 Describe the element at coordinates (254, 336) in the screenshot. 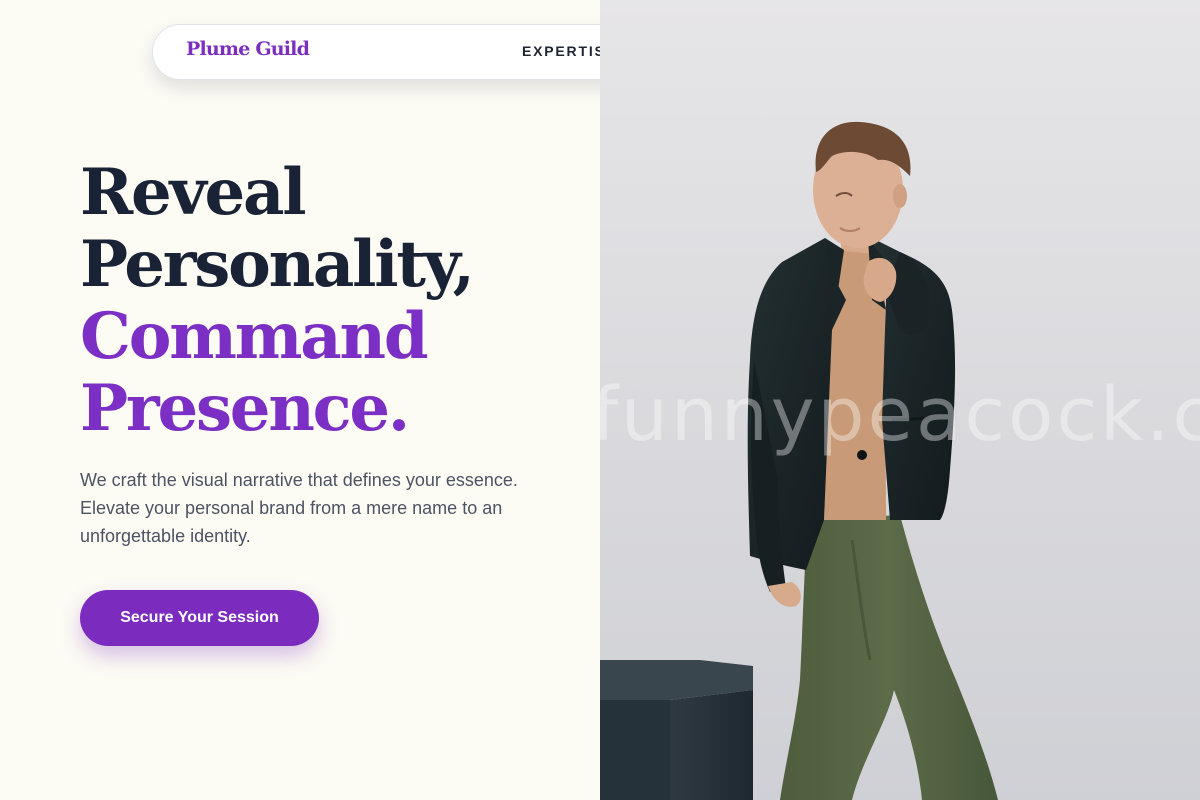

I see `headline-line-3: Command` at that location.